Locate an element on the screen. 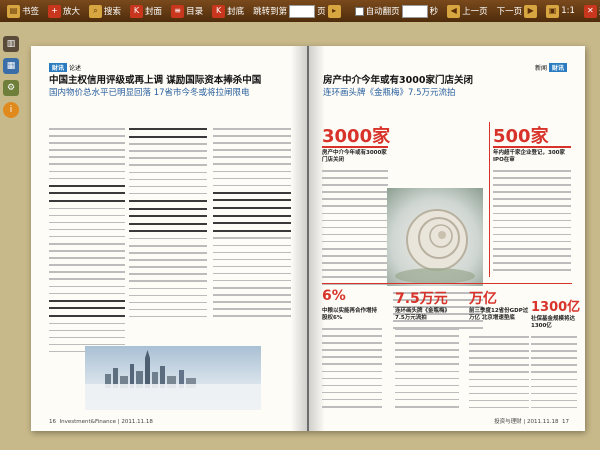  book-icon: ▥ is located at coordinates (11, 44).